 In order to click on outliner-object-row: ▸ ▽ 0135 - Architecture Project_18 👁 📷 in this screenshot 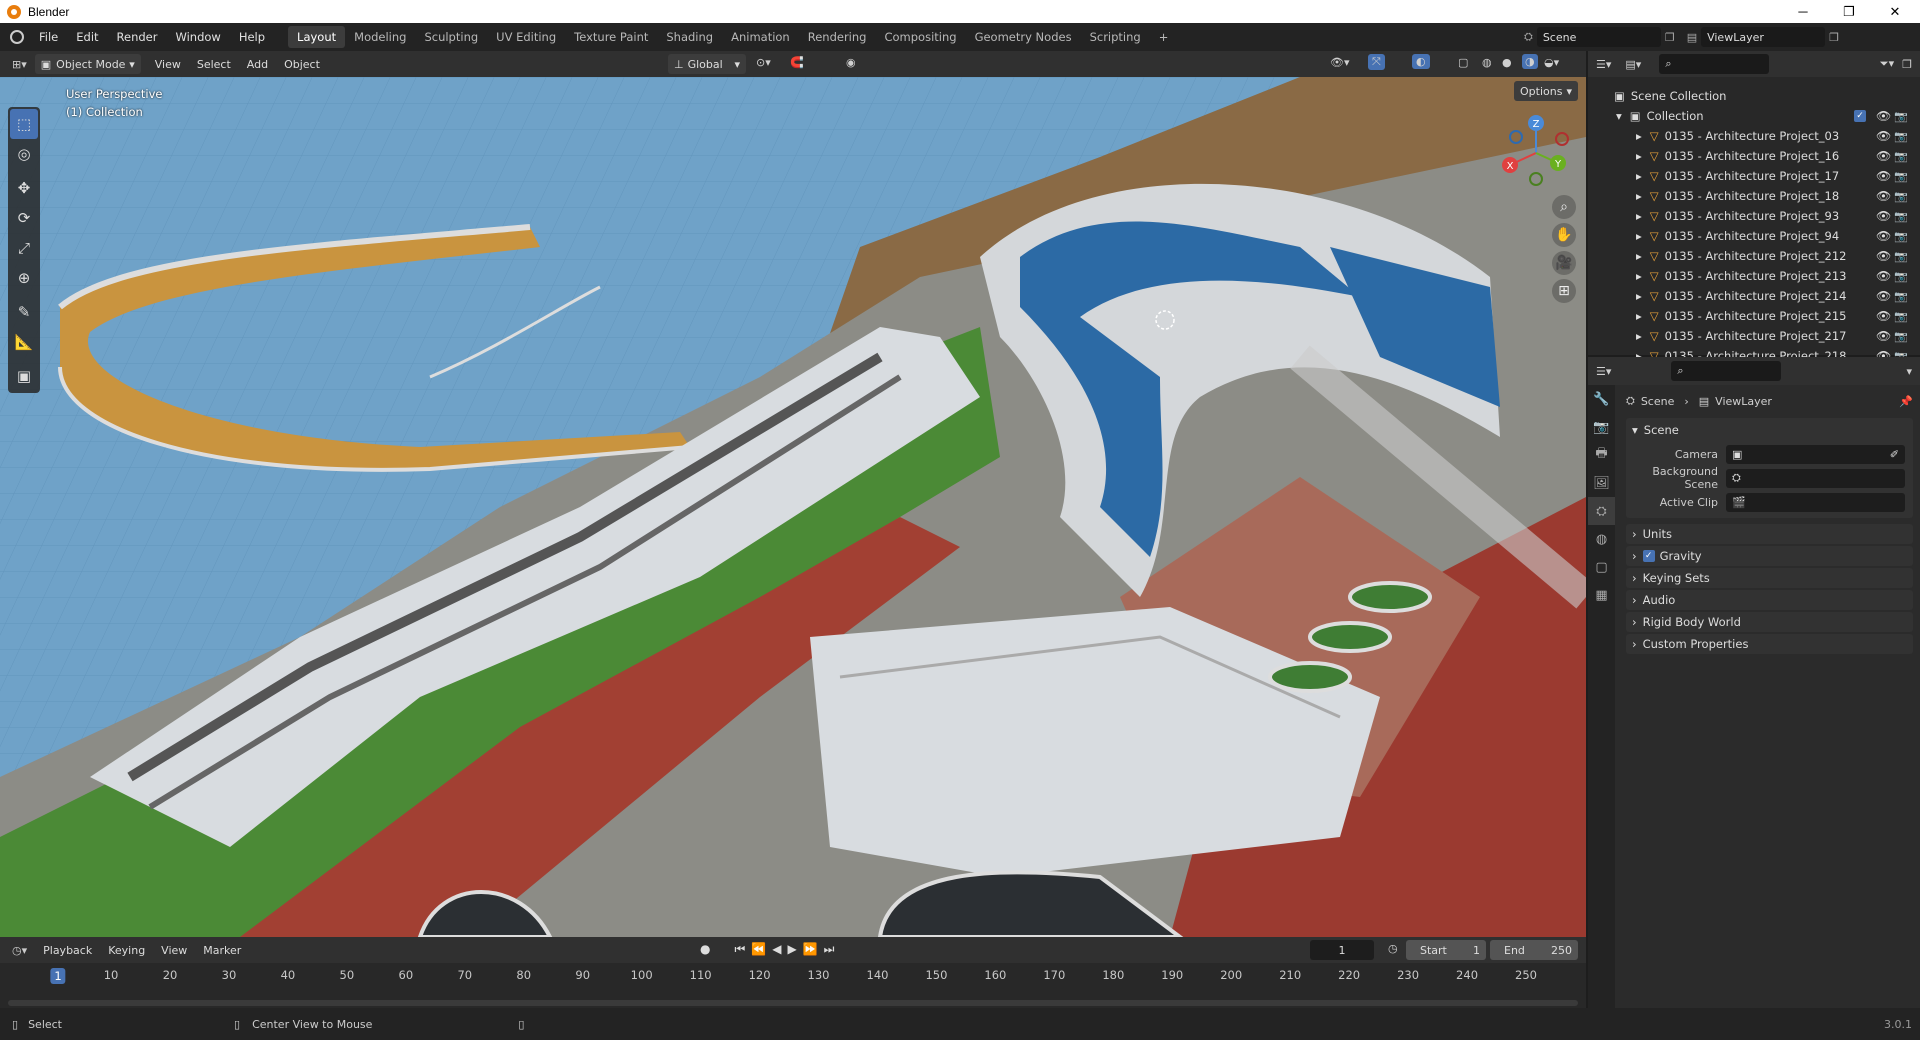, I will do `click(1754, 196)`.